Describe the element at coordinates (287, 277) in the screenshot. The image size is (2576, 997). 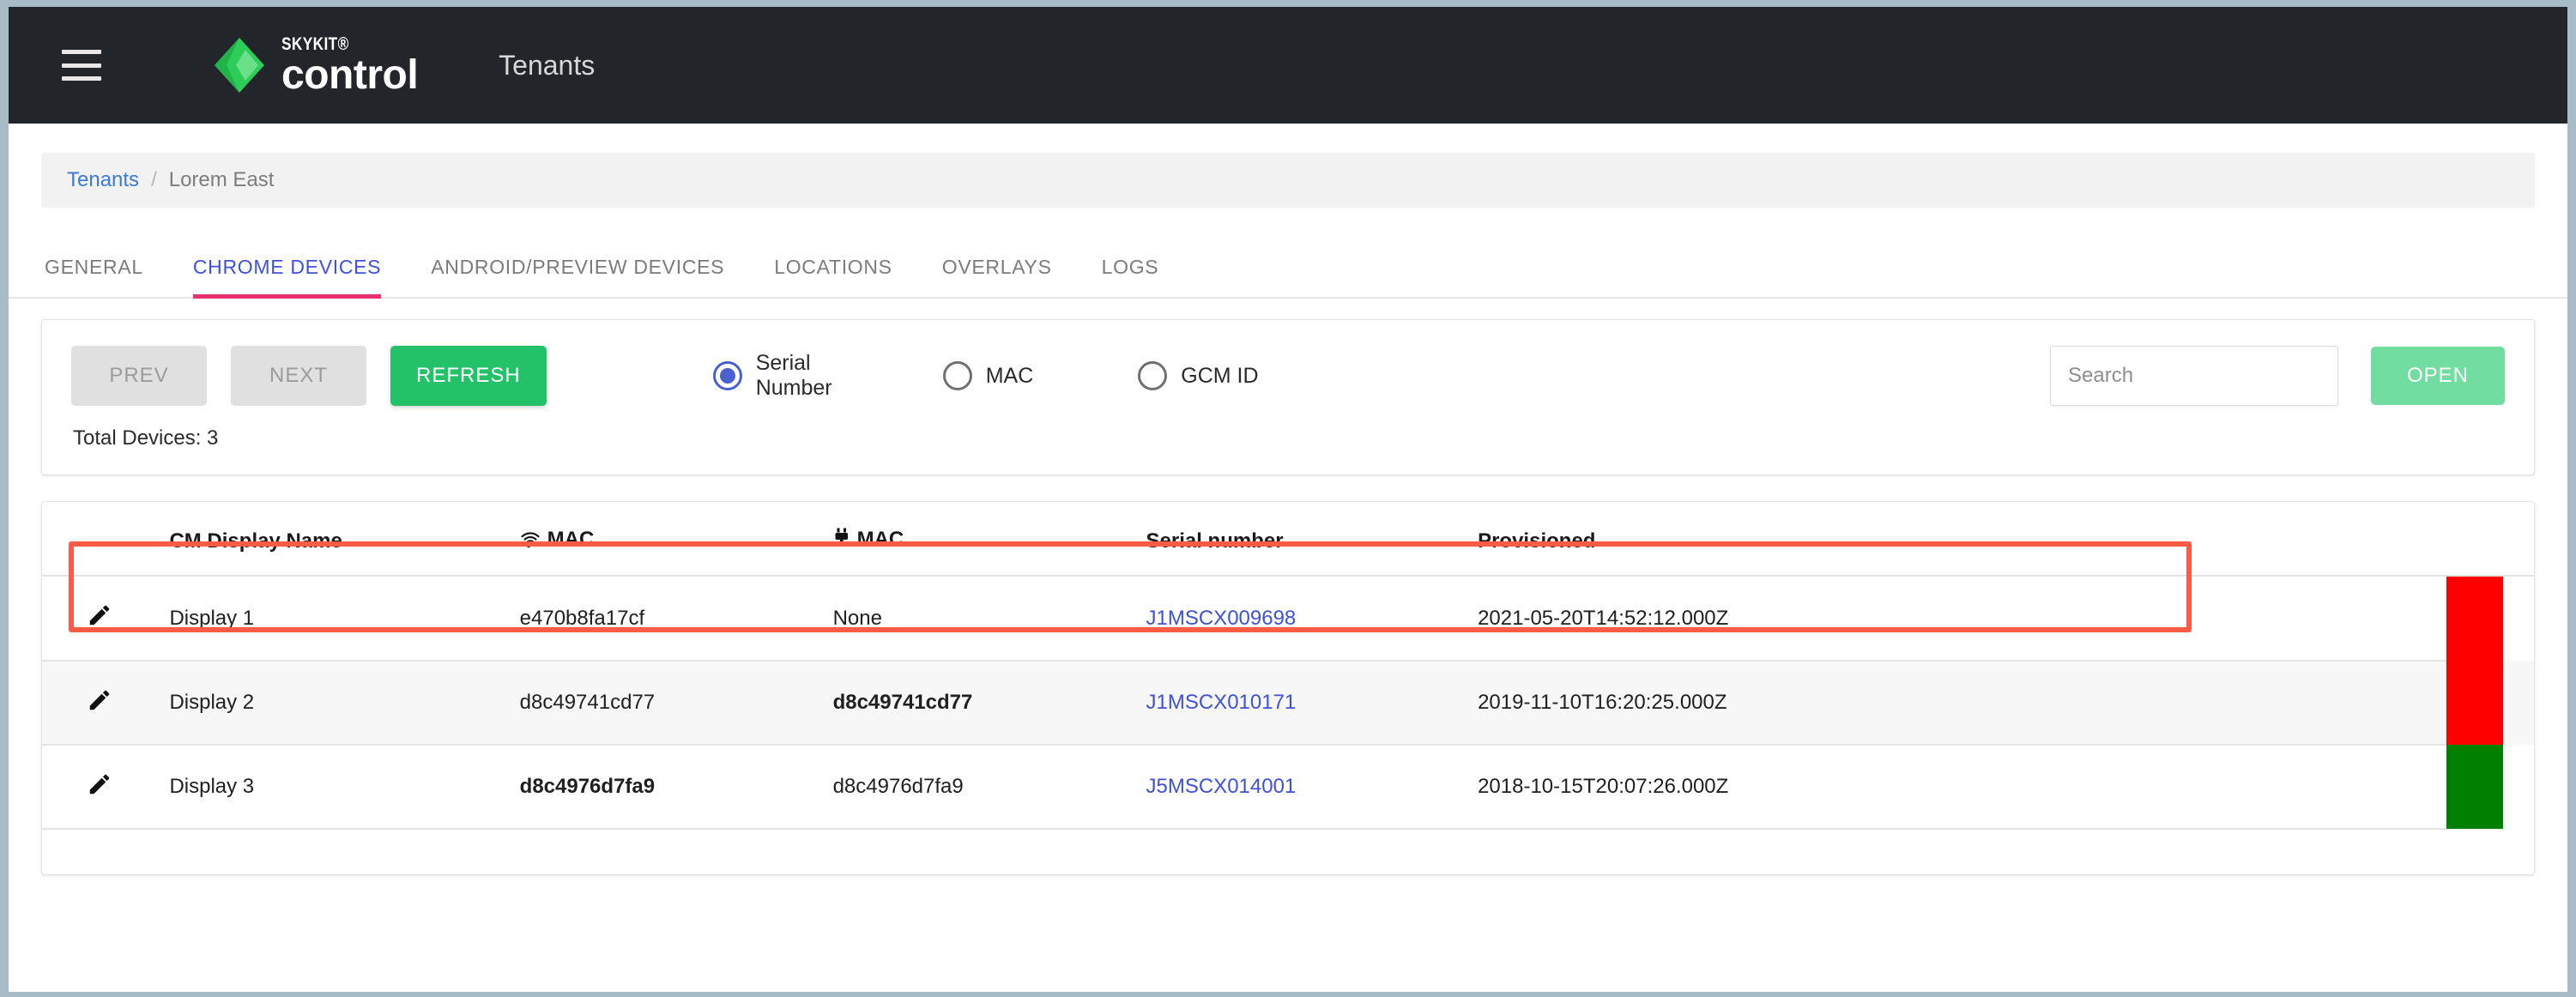
I see `tab-chrome-devices: CHROME DEVICES` at that location.